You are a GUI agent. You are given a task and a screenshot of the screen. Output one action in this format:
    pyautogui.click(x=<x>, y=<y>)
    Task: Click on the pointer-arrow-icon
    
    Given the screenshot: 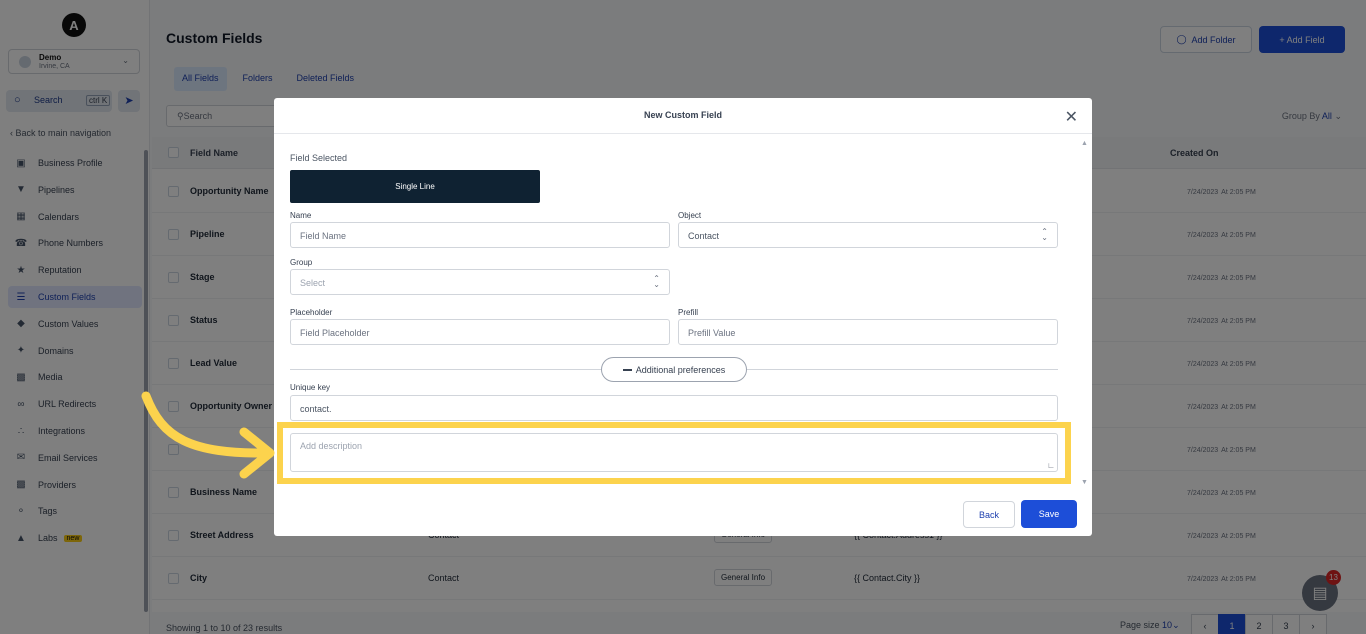 What is the action you would take?
    pyautogui.click(x=208, y=435)
    